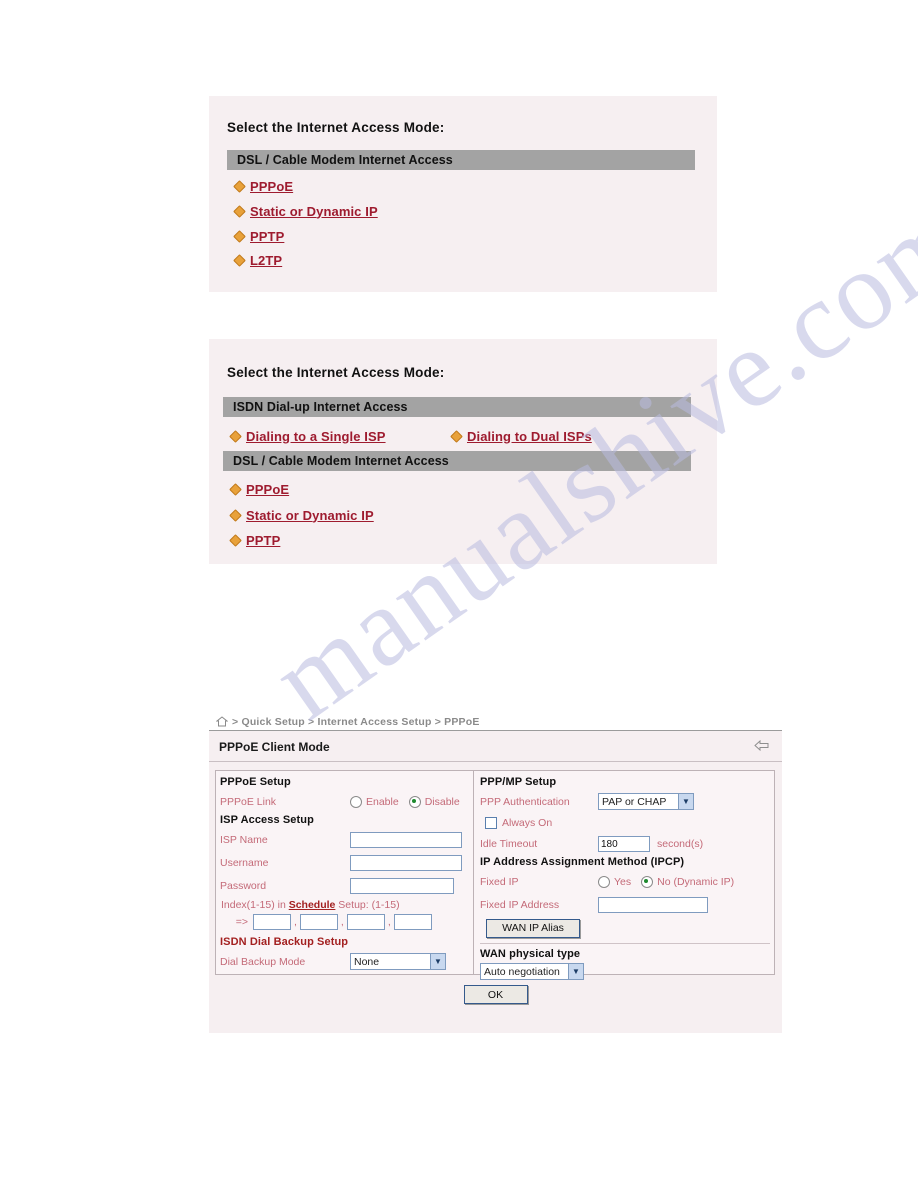 The height and width of the screenshot is (1188, 918). I want to click on dial-backup-mode-select: None ▼, so click(398, 961).